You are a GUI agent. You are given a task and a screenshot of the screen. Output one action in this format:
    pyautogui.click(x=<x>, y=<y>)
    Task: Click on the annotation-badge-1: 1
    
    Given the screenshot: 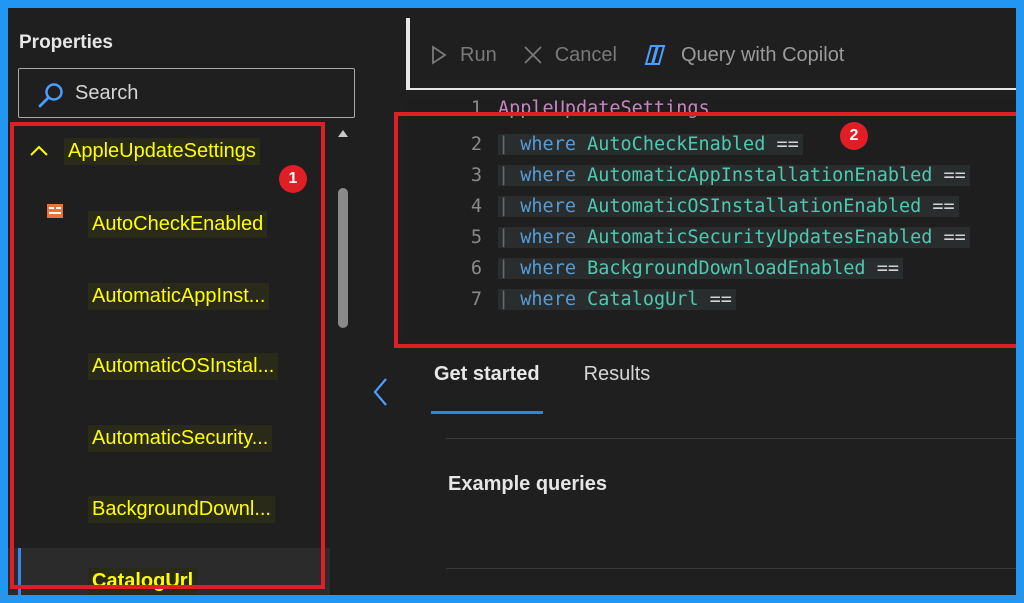 What is the action you would take?
    pyautogui.click(x=293, y=179)
    